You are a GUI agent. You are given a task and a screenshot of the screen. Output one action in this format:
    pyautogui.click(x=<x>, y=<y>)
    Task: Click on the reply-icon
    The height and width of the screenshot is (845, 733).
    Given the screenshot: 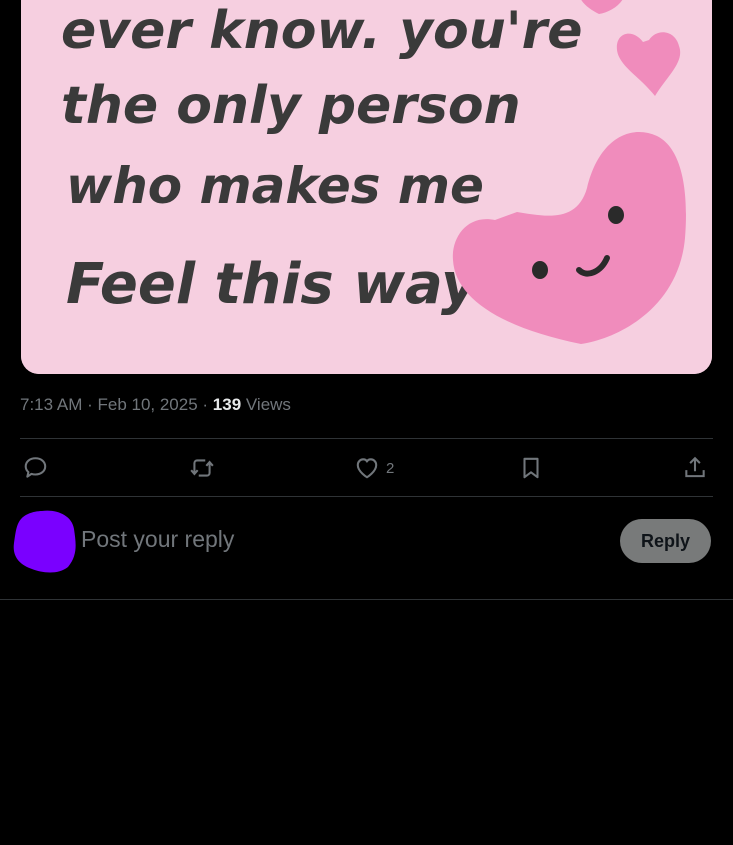 What is the action you would take?
    pyautogui.click(x=35, y=467)
    